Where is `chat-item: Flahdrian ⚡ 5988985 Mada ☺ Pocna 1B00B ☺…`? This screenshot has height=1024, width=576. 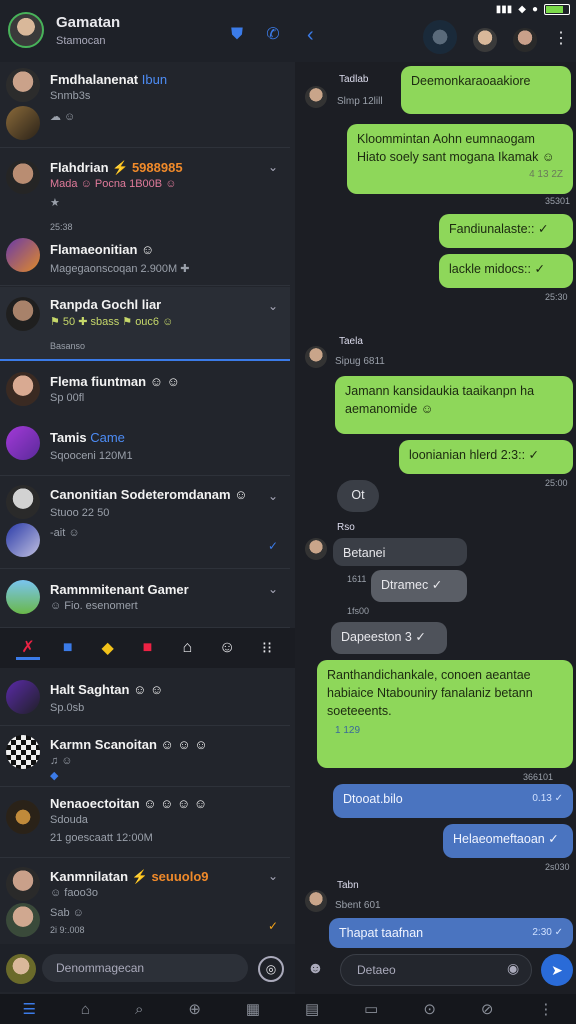
chat-item: Flahdrian ⚡ 5988985 Mada ☺ Pocna 1B00B ☺… is located at coordinates (145, 217).